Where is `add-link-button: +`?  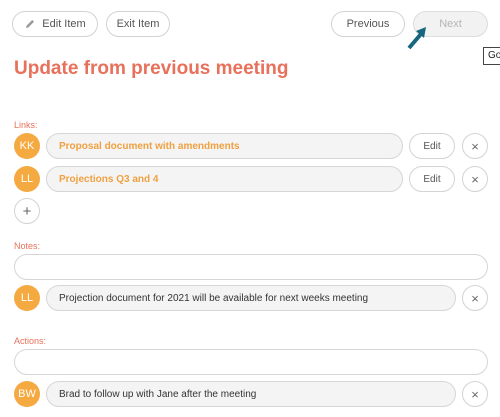
add-link-button: + is located at coordinates (27, 211).